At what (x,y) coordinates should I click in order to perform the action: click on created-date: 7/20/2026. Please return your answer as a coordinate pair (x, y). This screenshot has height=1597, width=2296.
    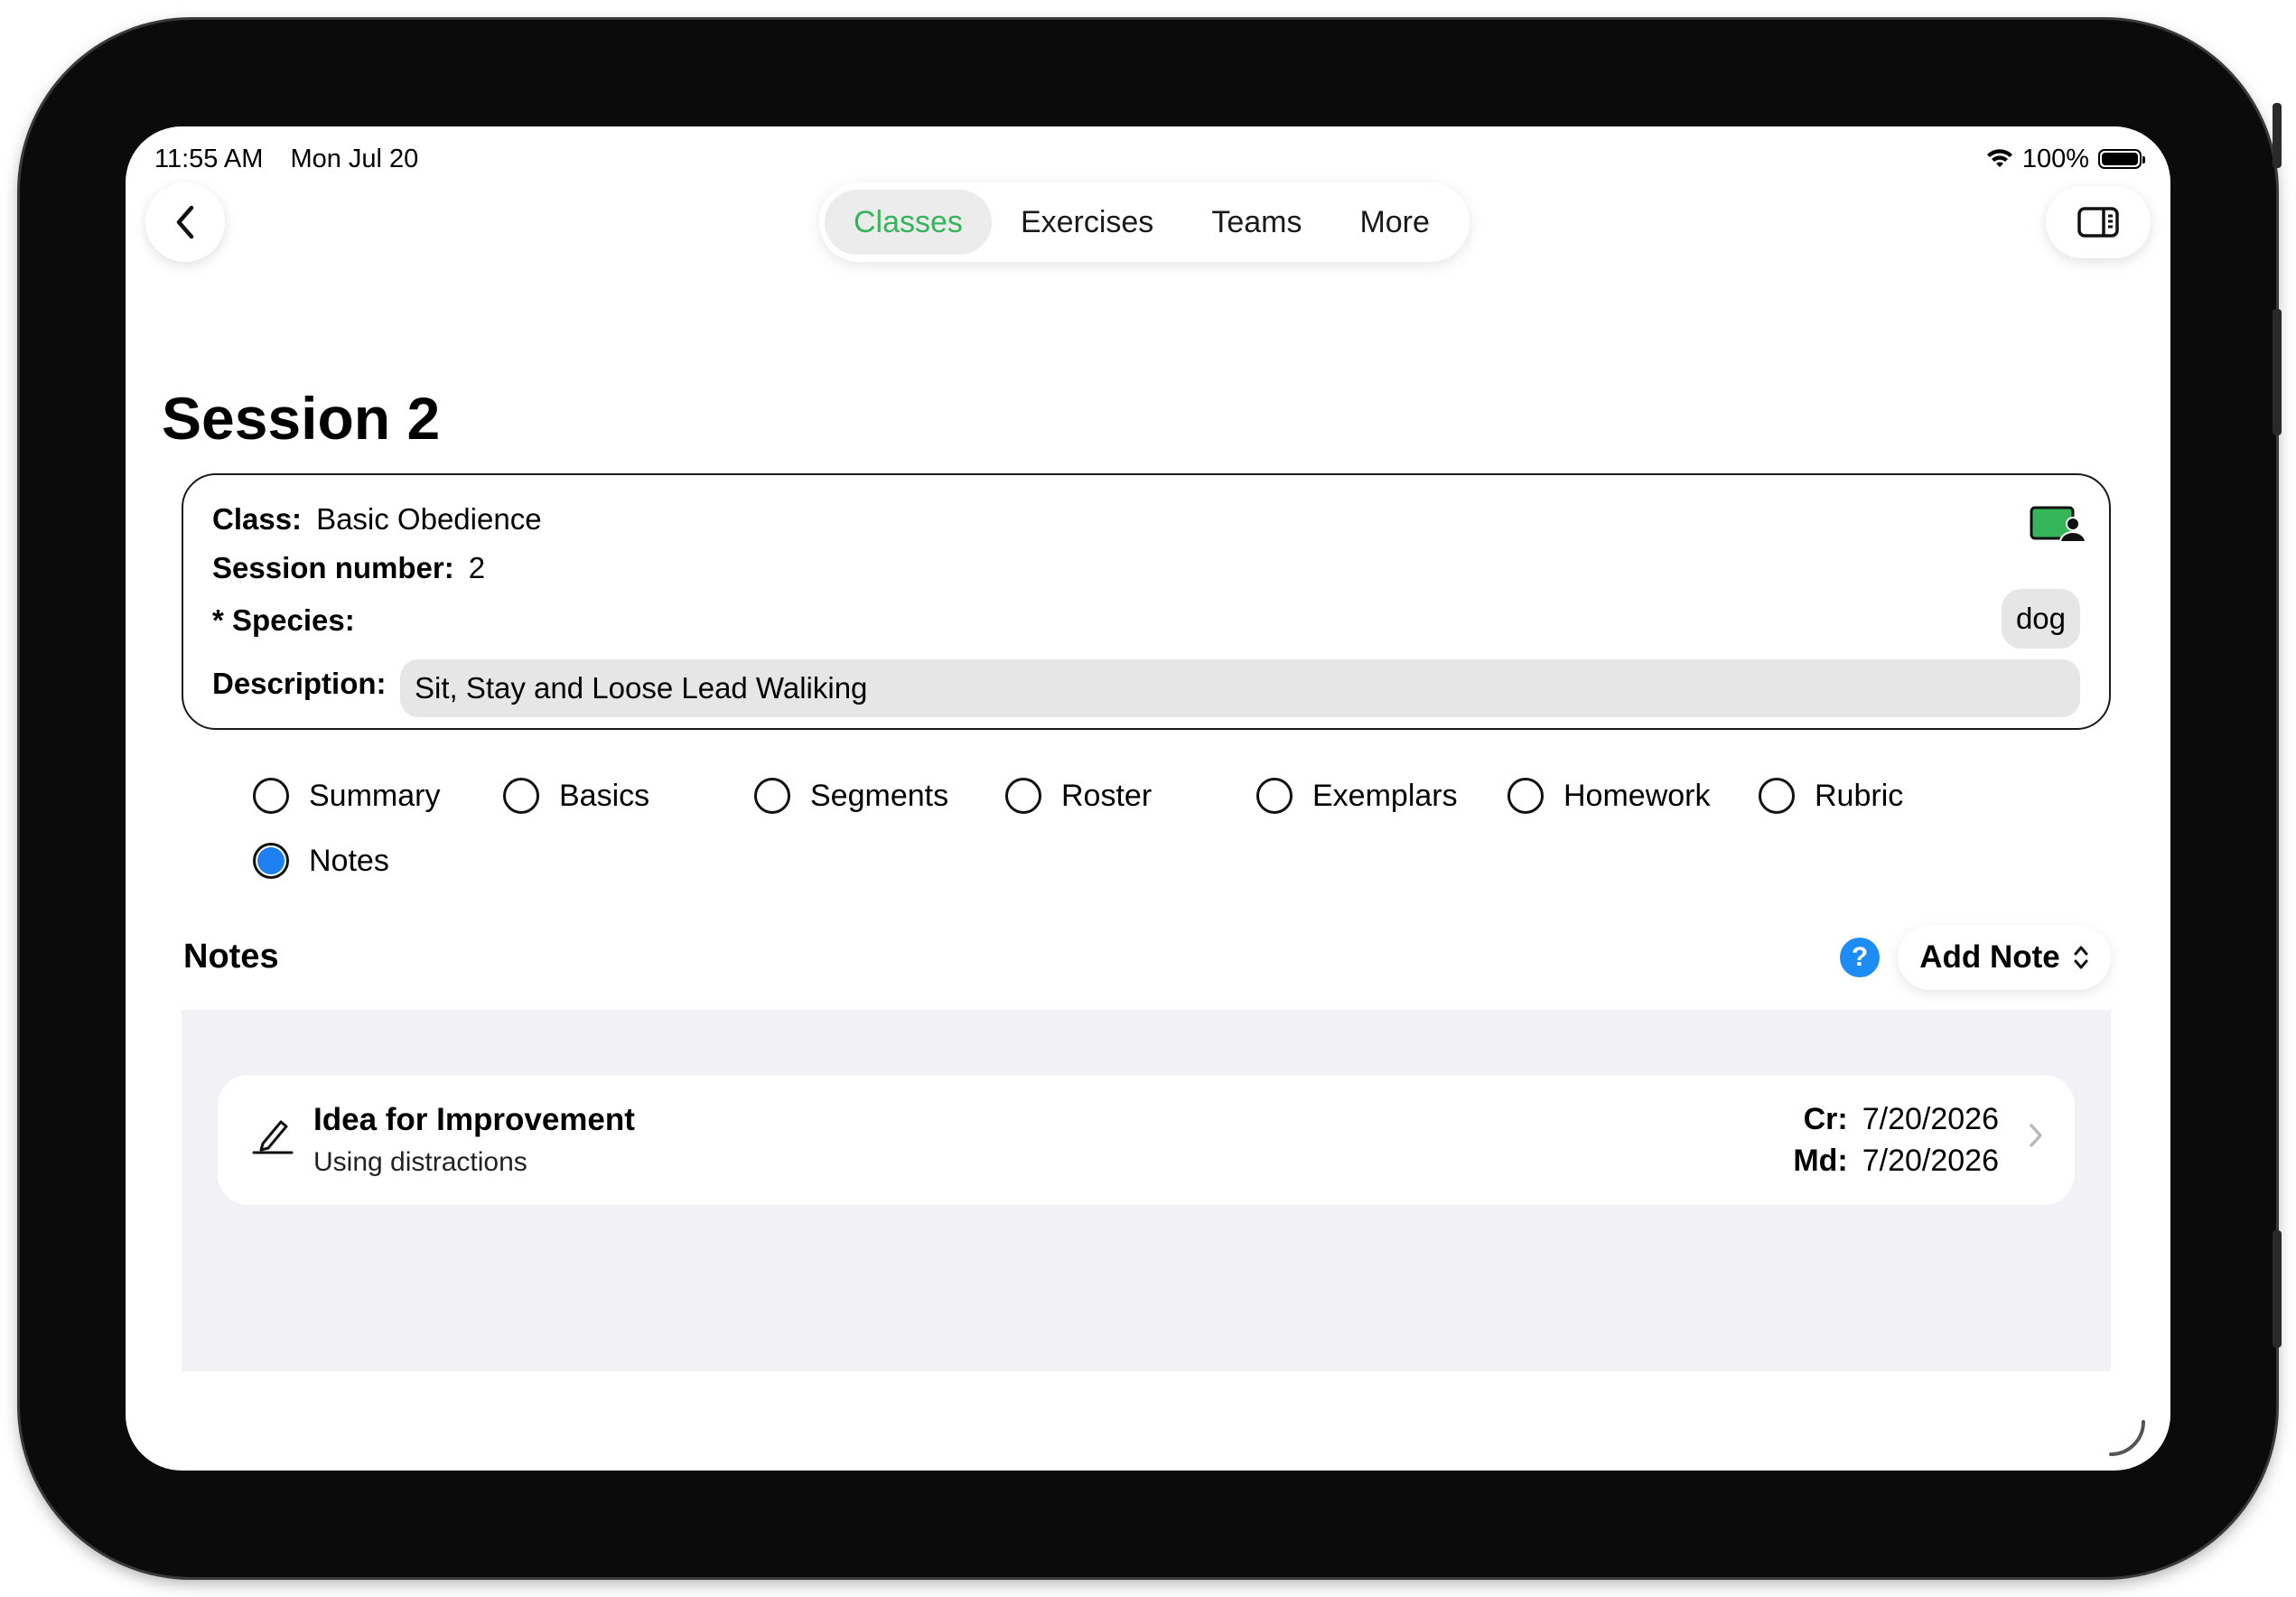
    Looking at the image, I should click on (1930, 1119).